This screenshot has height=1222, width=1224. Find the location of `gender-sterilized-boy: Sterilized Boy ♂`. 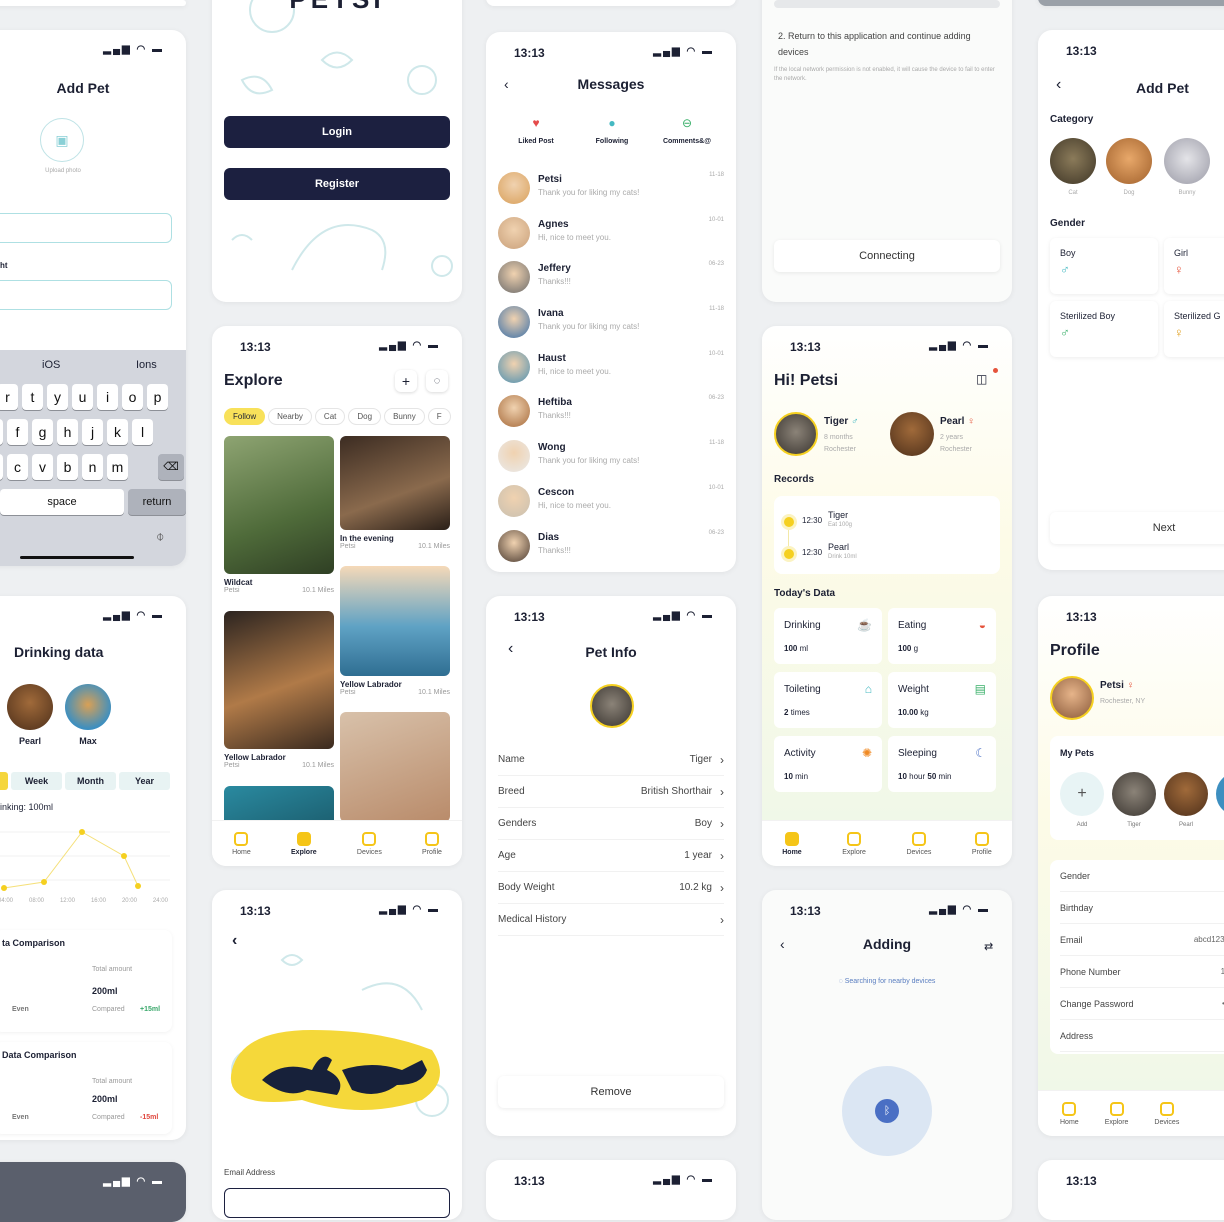

gender-sterilized-boy: Sterilized Boy ♂ is located at coordinates (1104, 329).